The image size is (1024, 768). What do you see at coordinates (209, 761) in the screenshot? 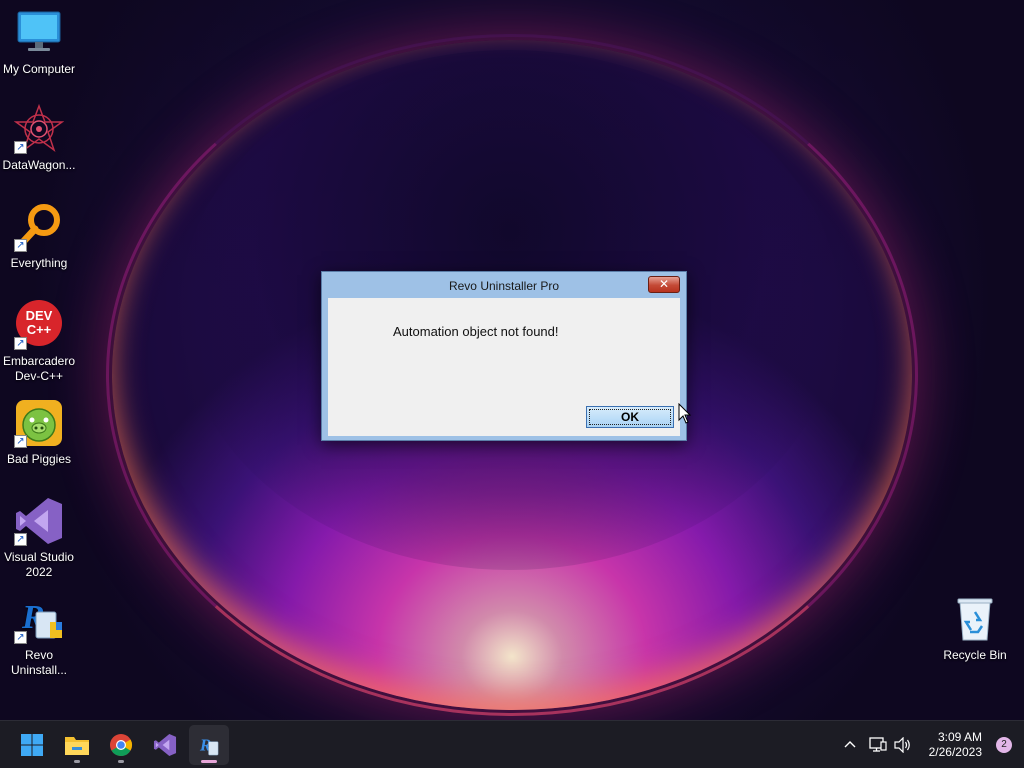
I see `taskbar-active-indicator` at bounding box center [209, 761].